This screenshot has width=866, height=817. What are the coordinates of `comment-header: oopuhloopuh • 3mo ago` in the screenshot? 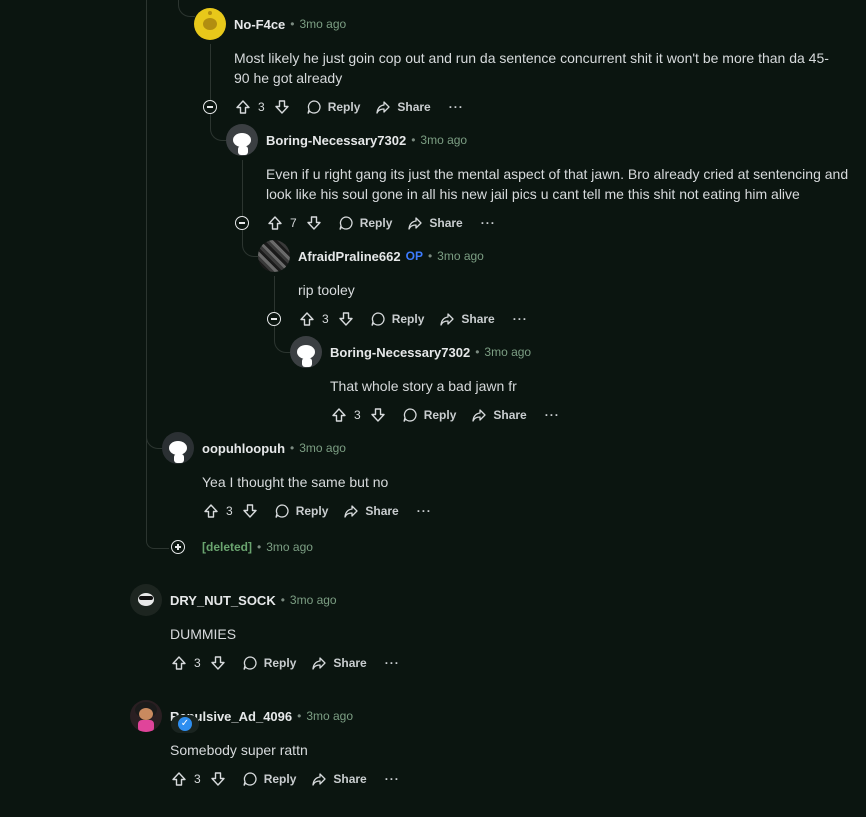 It's located at (254, 448).